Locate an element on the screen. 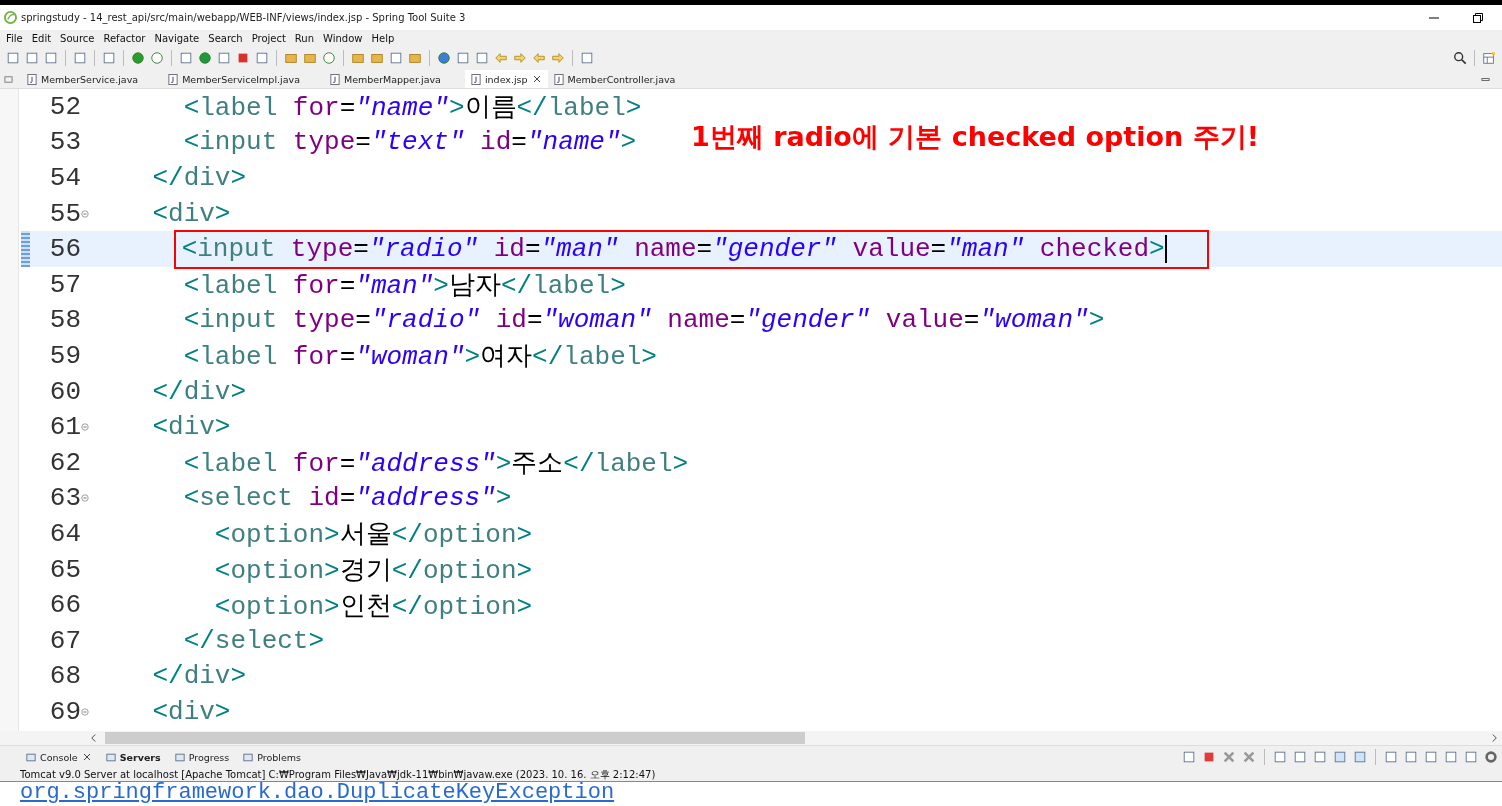 The image size is (1502, 806). line-number: 68 is located at coordinates (64, 676).